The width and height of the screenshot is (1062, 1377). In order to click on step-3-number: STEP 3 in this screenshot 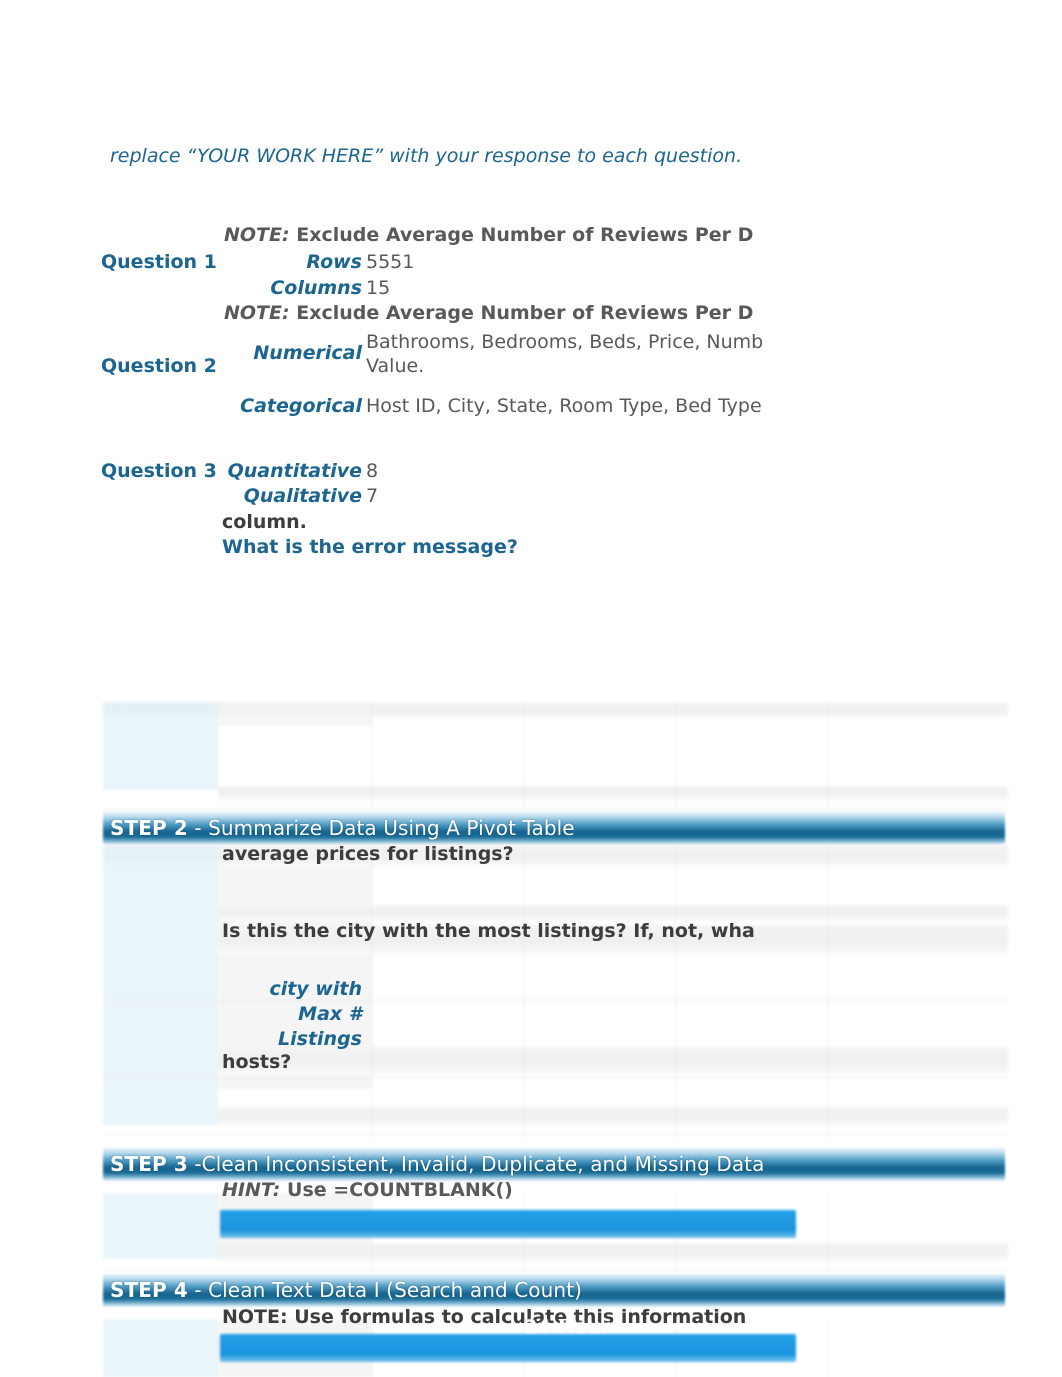, I will do `click(149, 1164)`.